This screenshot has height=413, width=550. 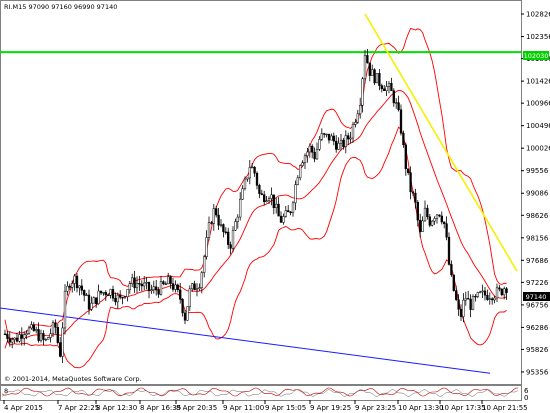 What do you see at coordinates (537, 350) in the screenshot?
I see `y-tick-label: 95826` at bounding box center [537, 350].